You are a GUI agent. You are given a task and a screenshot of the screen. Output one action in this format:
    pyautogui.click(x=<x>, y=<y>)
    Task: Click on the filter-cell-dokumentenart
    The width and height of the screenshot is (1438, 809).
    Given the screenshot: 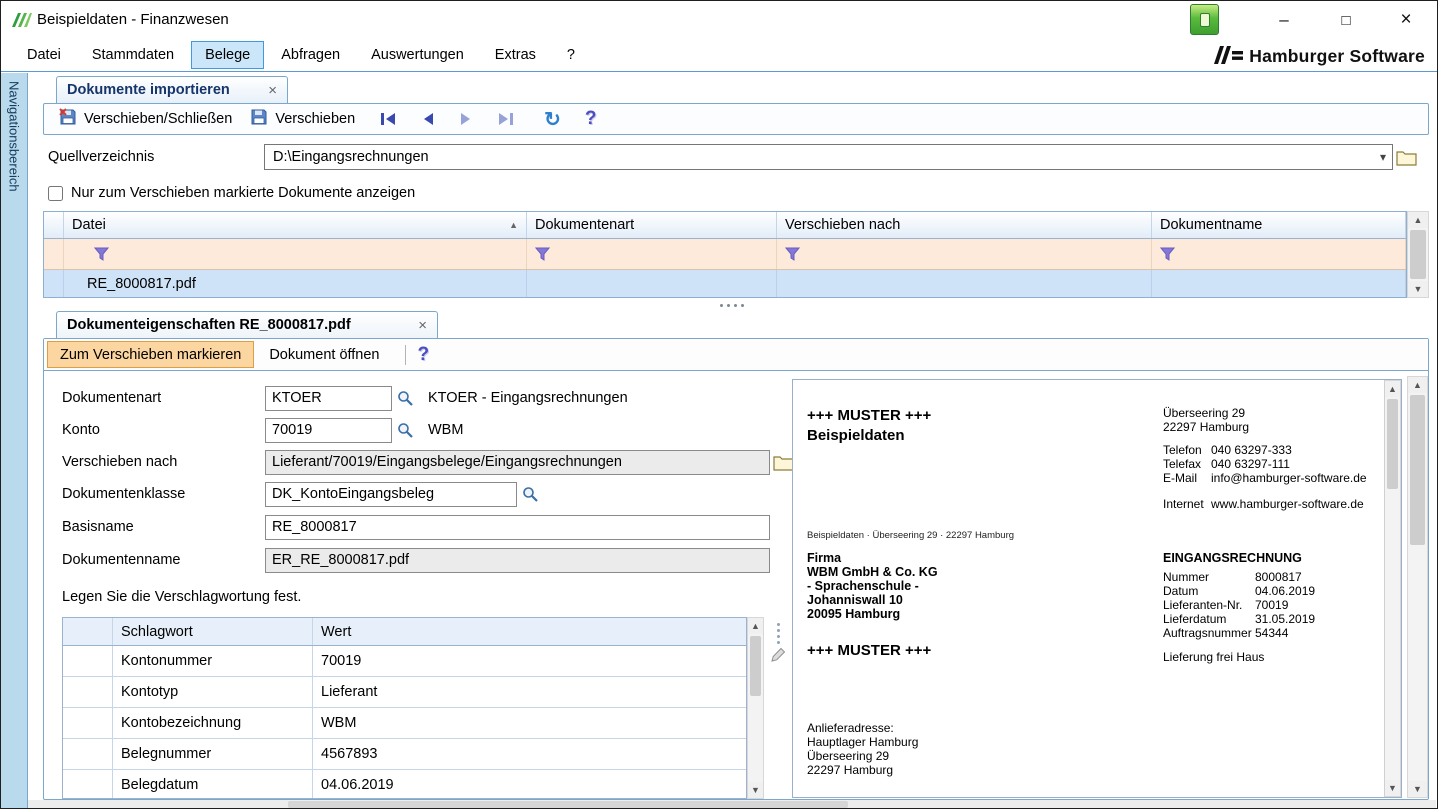 What is the action you would take?
    pyautogui.click(x=652, y=254)
    